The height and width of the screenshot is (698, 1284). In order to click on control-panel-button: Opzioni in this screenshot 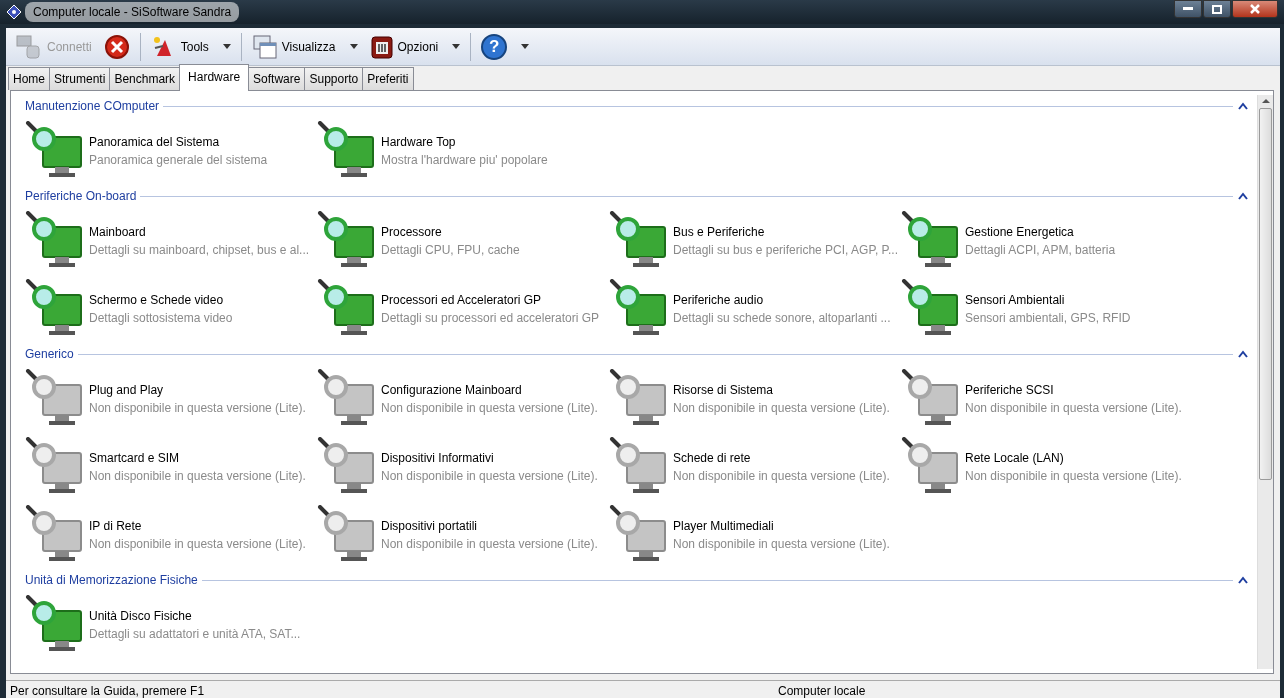, I will do `click(415, 46)`.